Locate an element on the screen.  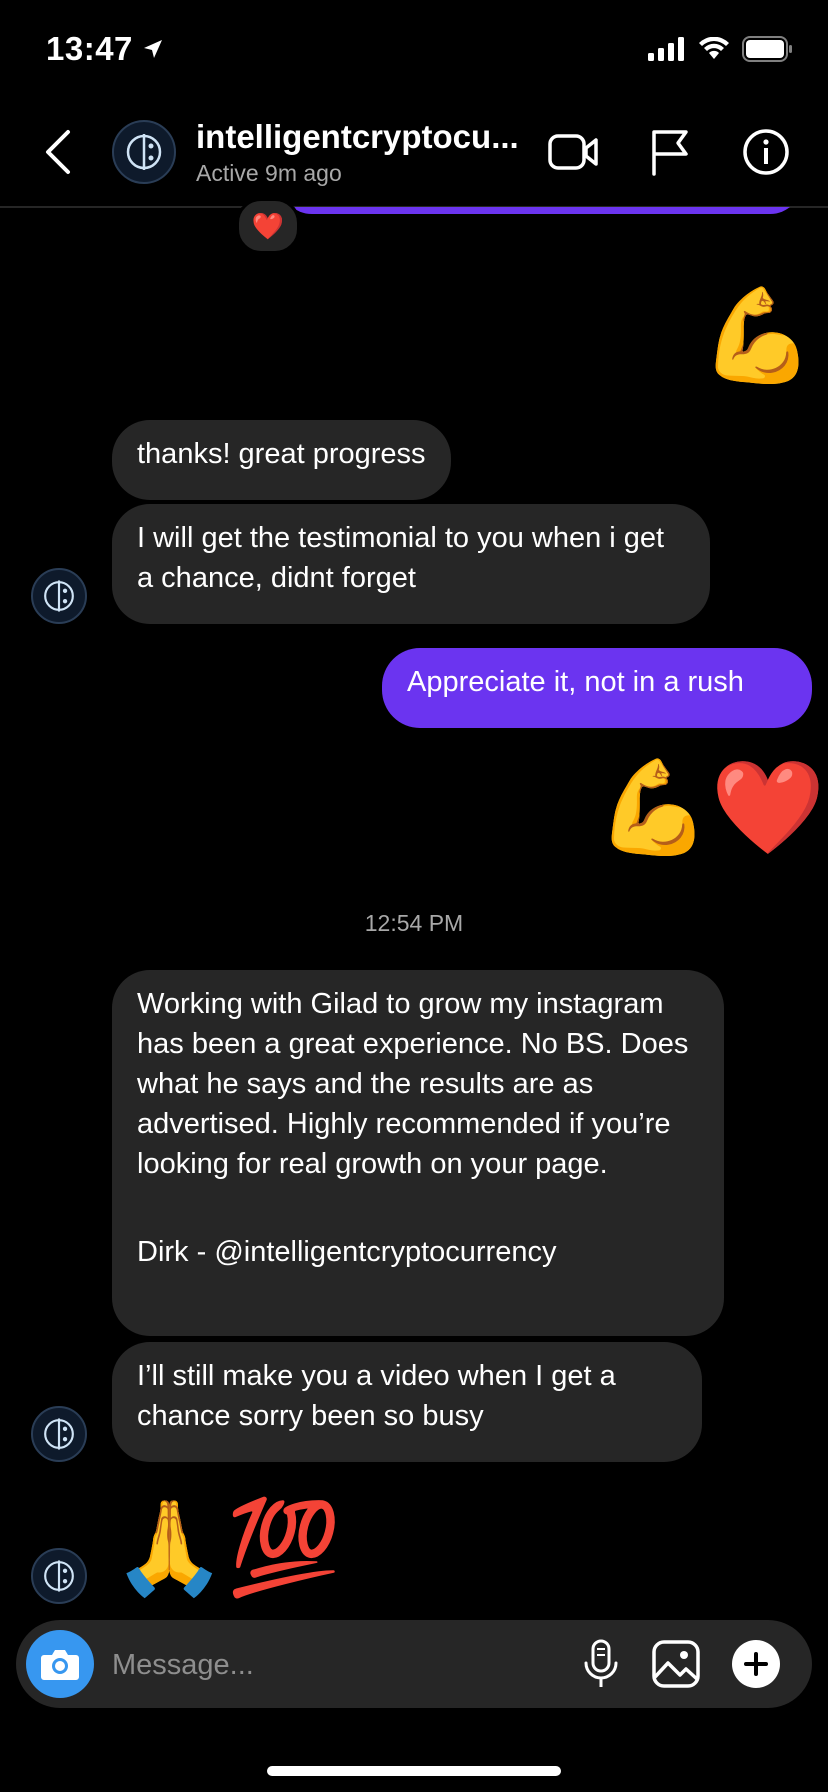
info-button-layer is located at coordinates (766, 152).